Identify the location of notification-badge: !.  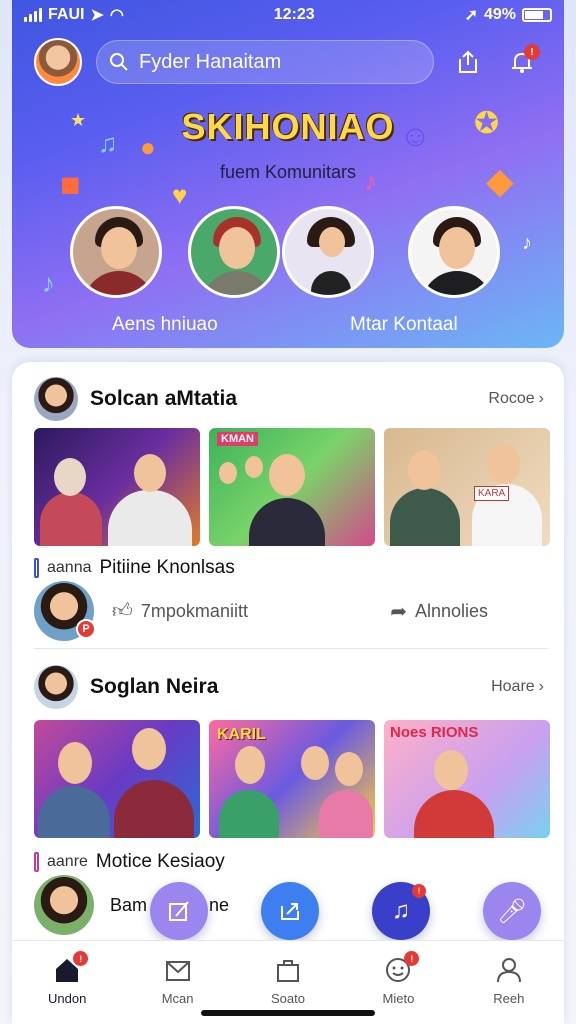
(532, 52).